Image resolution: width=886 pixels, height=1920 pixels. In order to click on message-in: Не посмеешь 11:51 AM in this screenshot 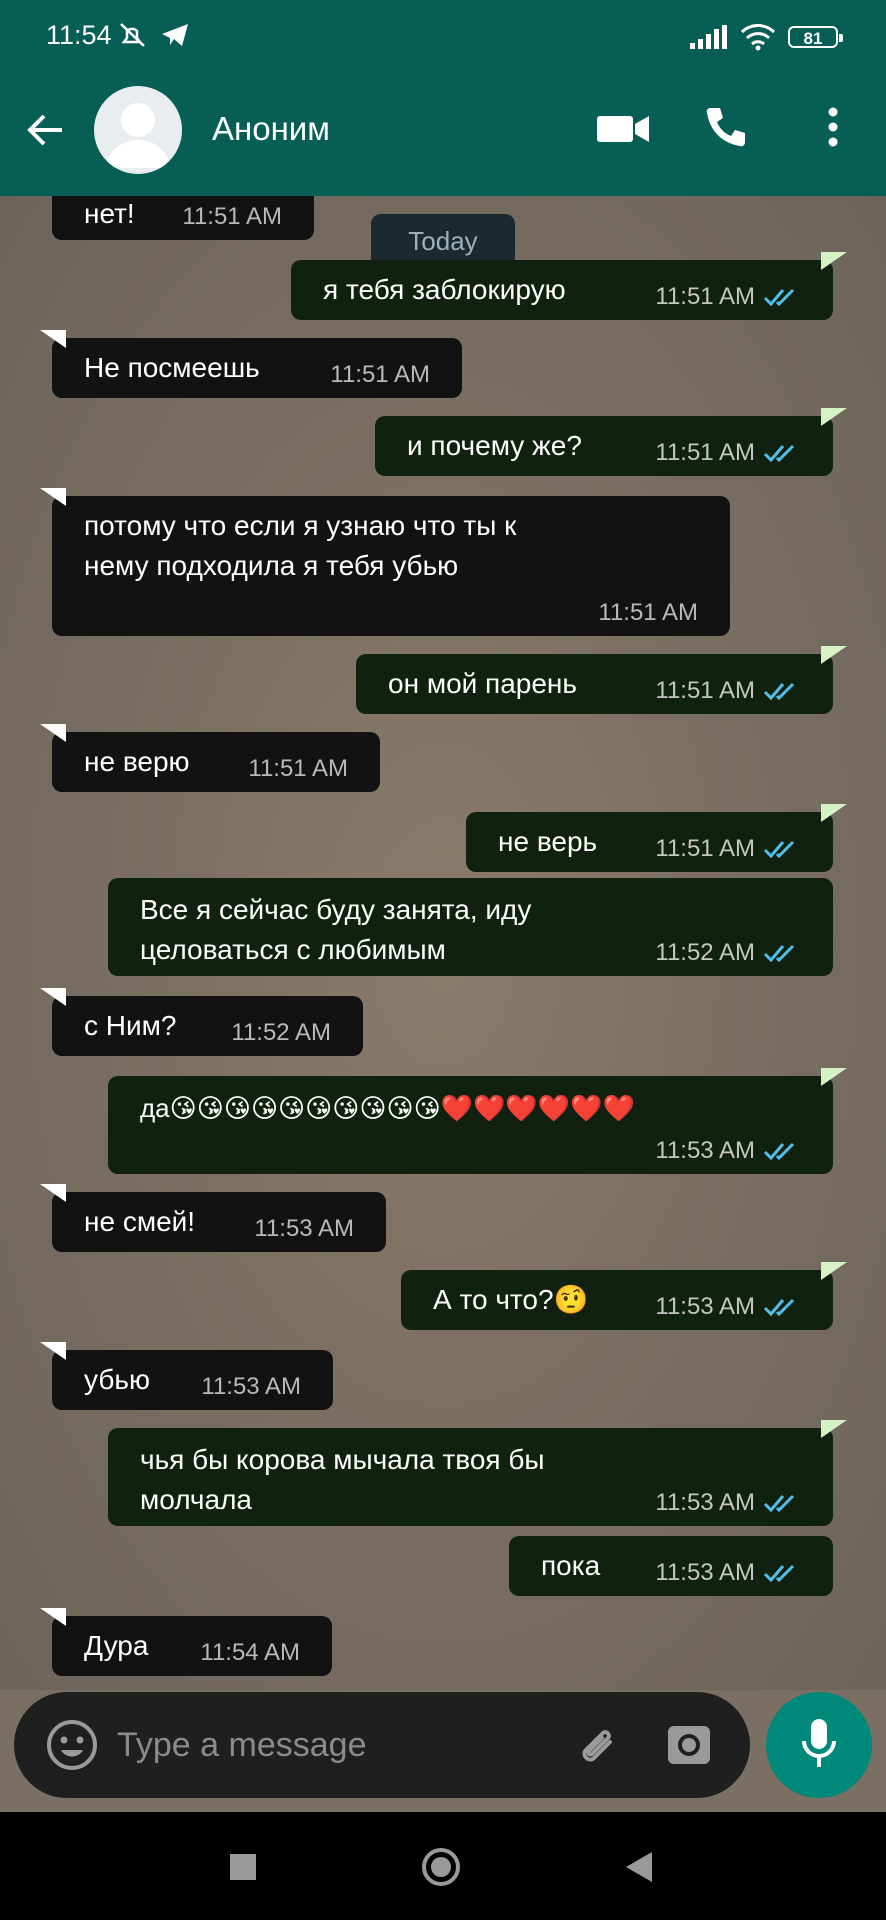, I will do `click(251, 364)`.